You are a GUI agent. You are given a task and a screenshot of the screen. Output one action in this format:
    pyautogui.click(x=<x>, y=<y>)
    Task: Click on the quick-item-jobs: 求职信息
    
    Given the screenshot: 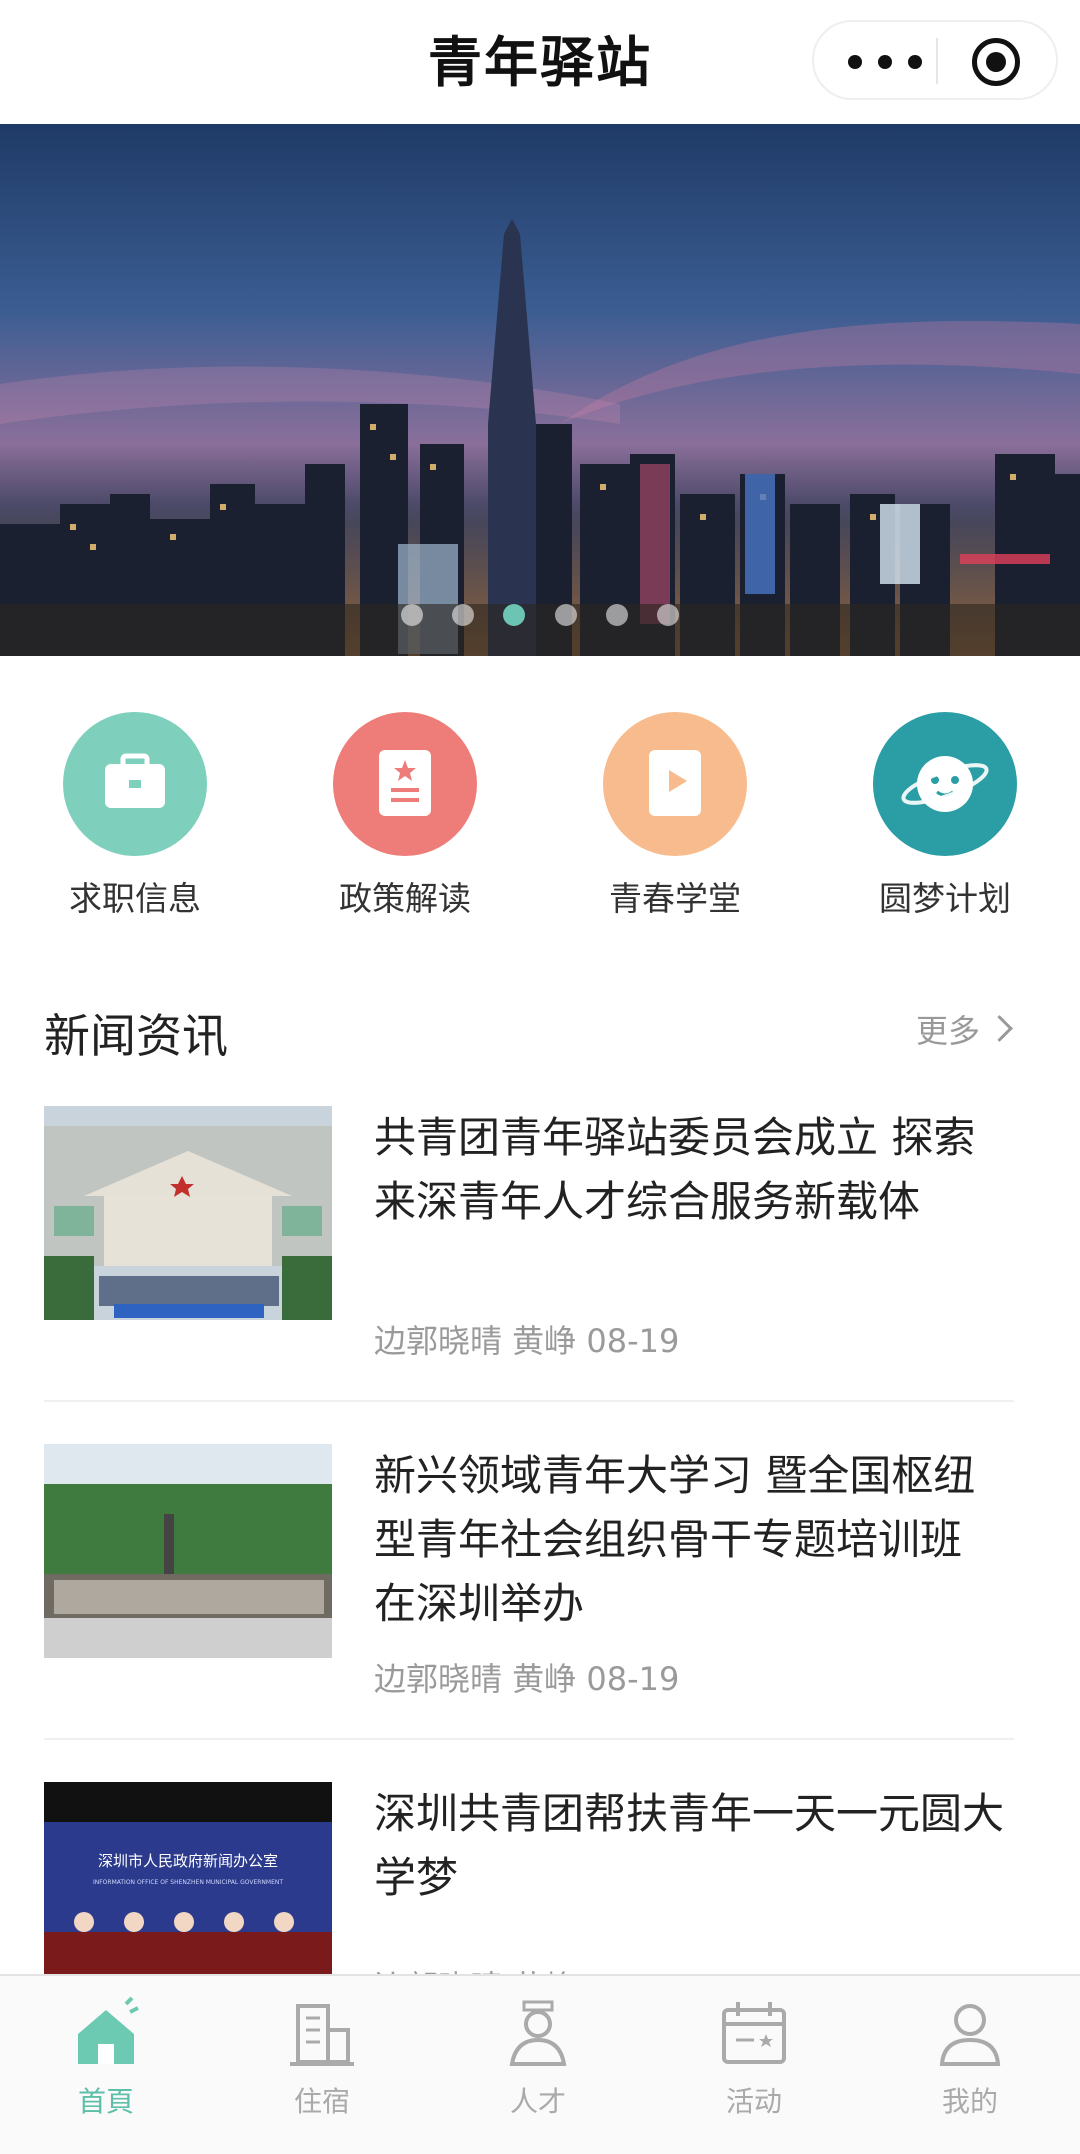 What is the action you would take?
    pyautogui.click(x=135, y=816)
    